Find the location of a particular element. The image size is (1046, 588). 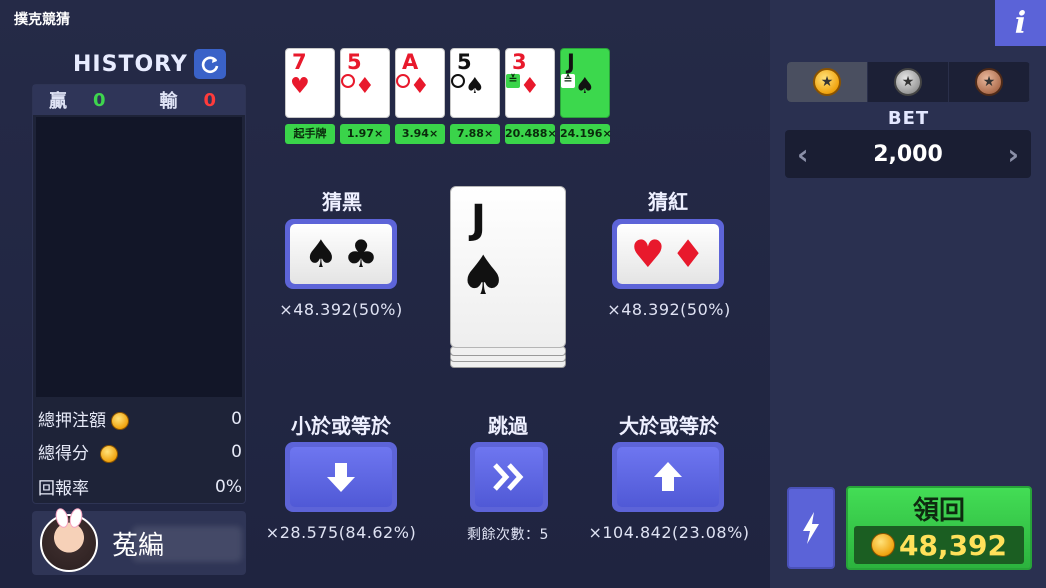

gold-coin-icon: ★ is located at coordinates (827, 82).